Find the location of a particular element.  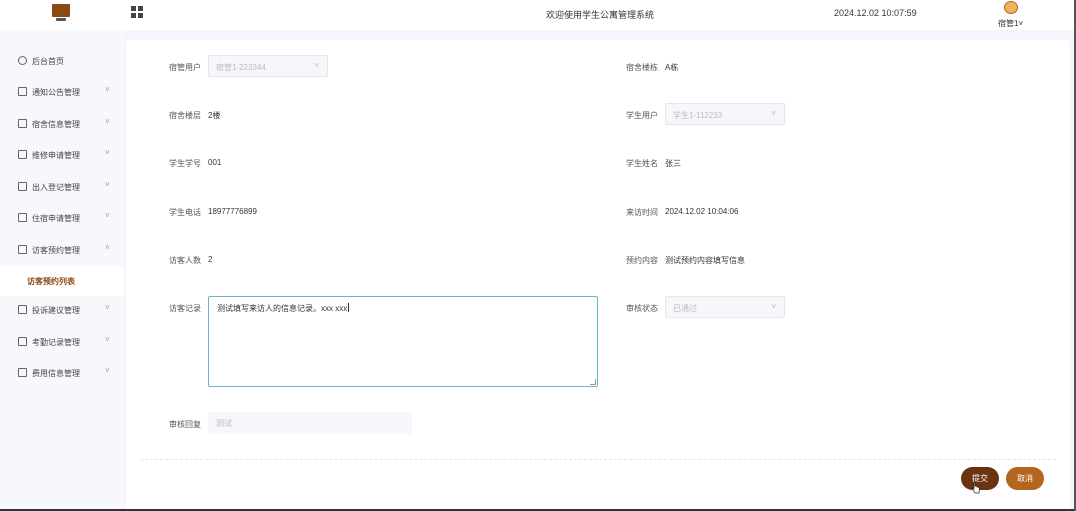

user-menu: 宿管1˅ is located at coordinates (1010, 23).